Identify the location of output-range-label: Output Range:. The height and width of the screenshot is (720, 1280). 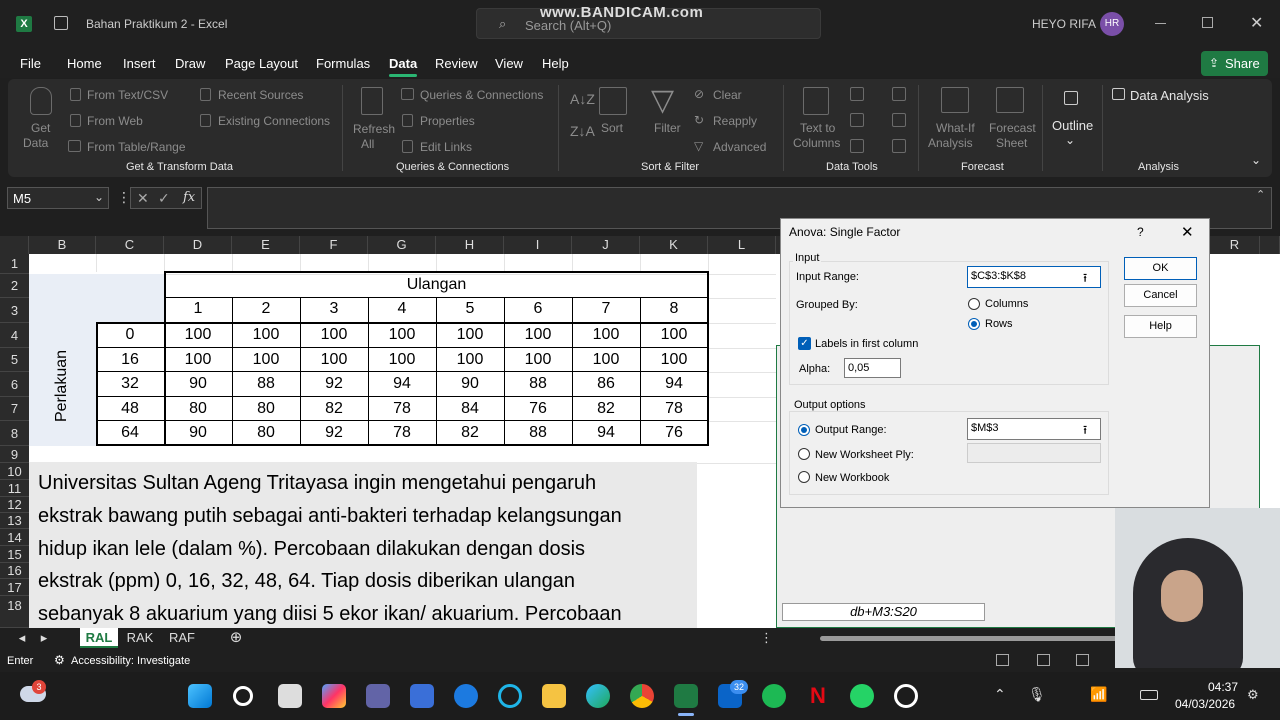
(851, 430).